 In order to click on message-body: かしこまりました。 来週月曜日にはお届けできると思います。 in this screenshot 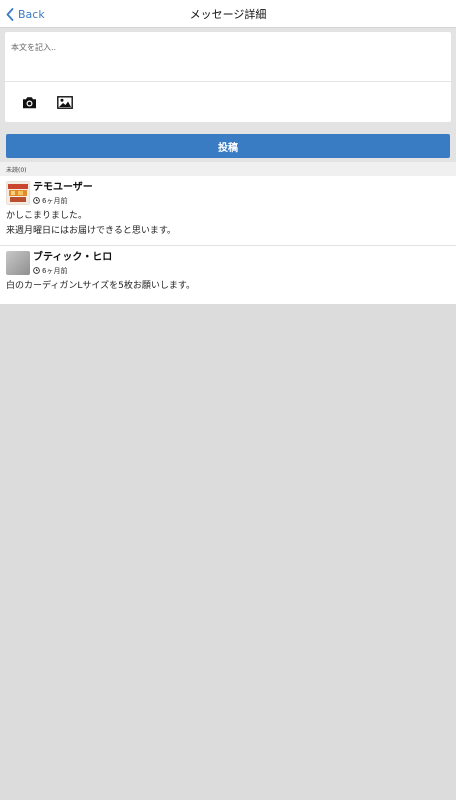, I will do `click(228, 224)`.